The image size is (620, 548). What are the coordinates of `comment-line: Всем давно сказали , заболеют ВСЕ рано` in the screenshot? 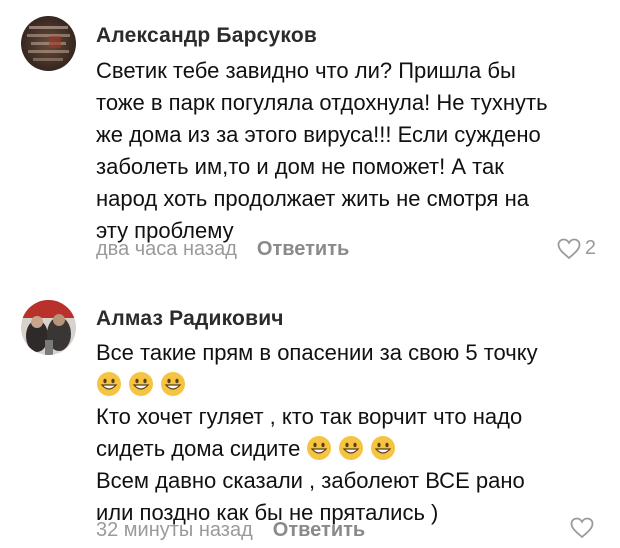 It's located at (310, 480).